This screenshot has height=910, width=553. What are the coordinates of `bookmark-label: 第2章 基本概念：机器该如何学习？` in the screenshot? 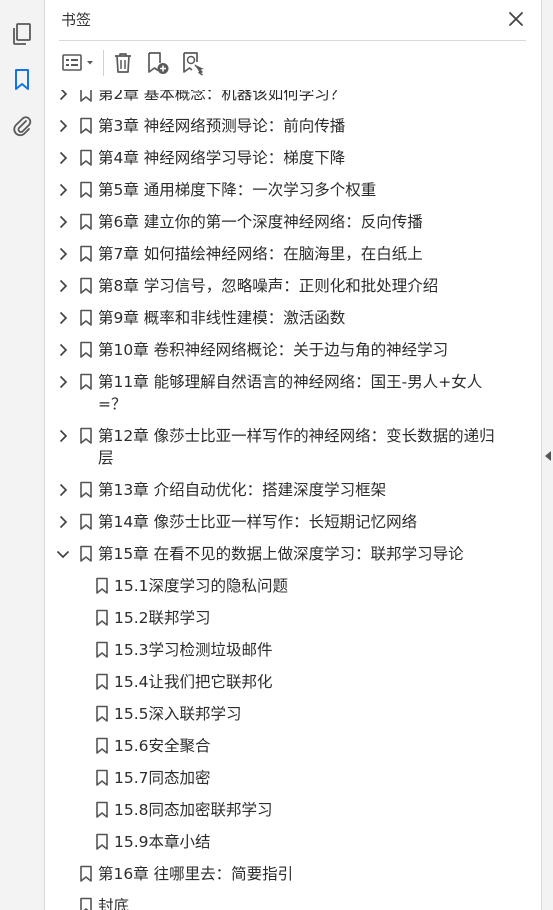 It's located at (222, 96).